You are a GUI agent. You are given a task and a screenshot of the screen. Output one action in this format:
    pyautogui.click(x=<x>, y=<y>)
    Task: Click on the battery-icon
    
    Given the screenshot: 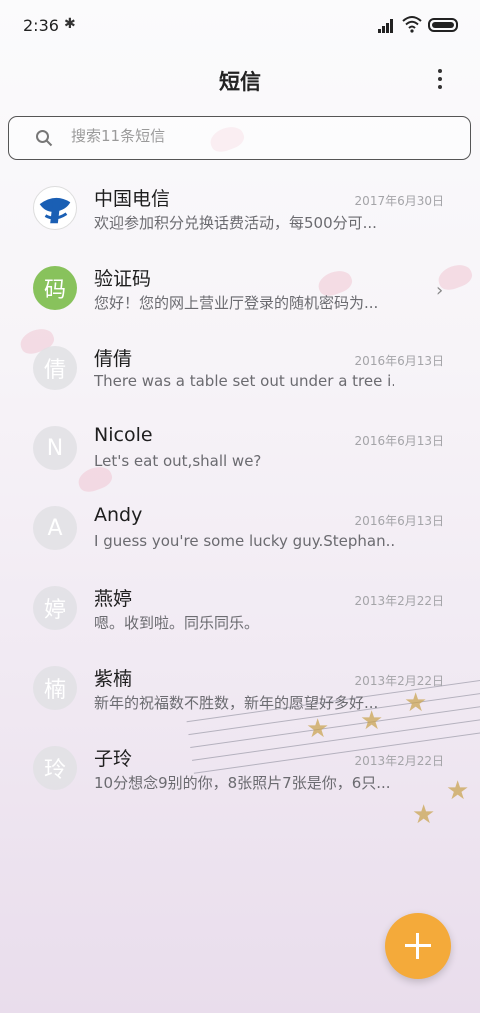 What is the action you would take?
    pyautogui.click(x=443, y=25)
    